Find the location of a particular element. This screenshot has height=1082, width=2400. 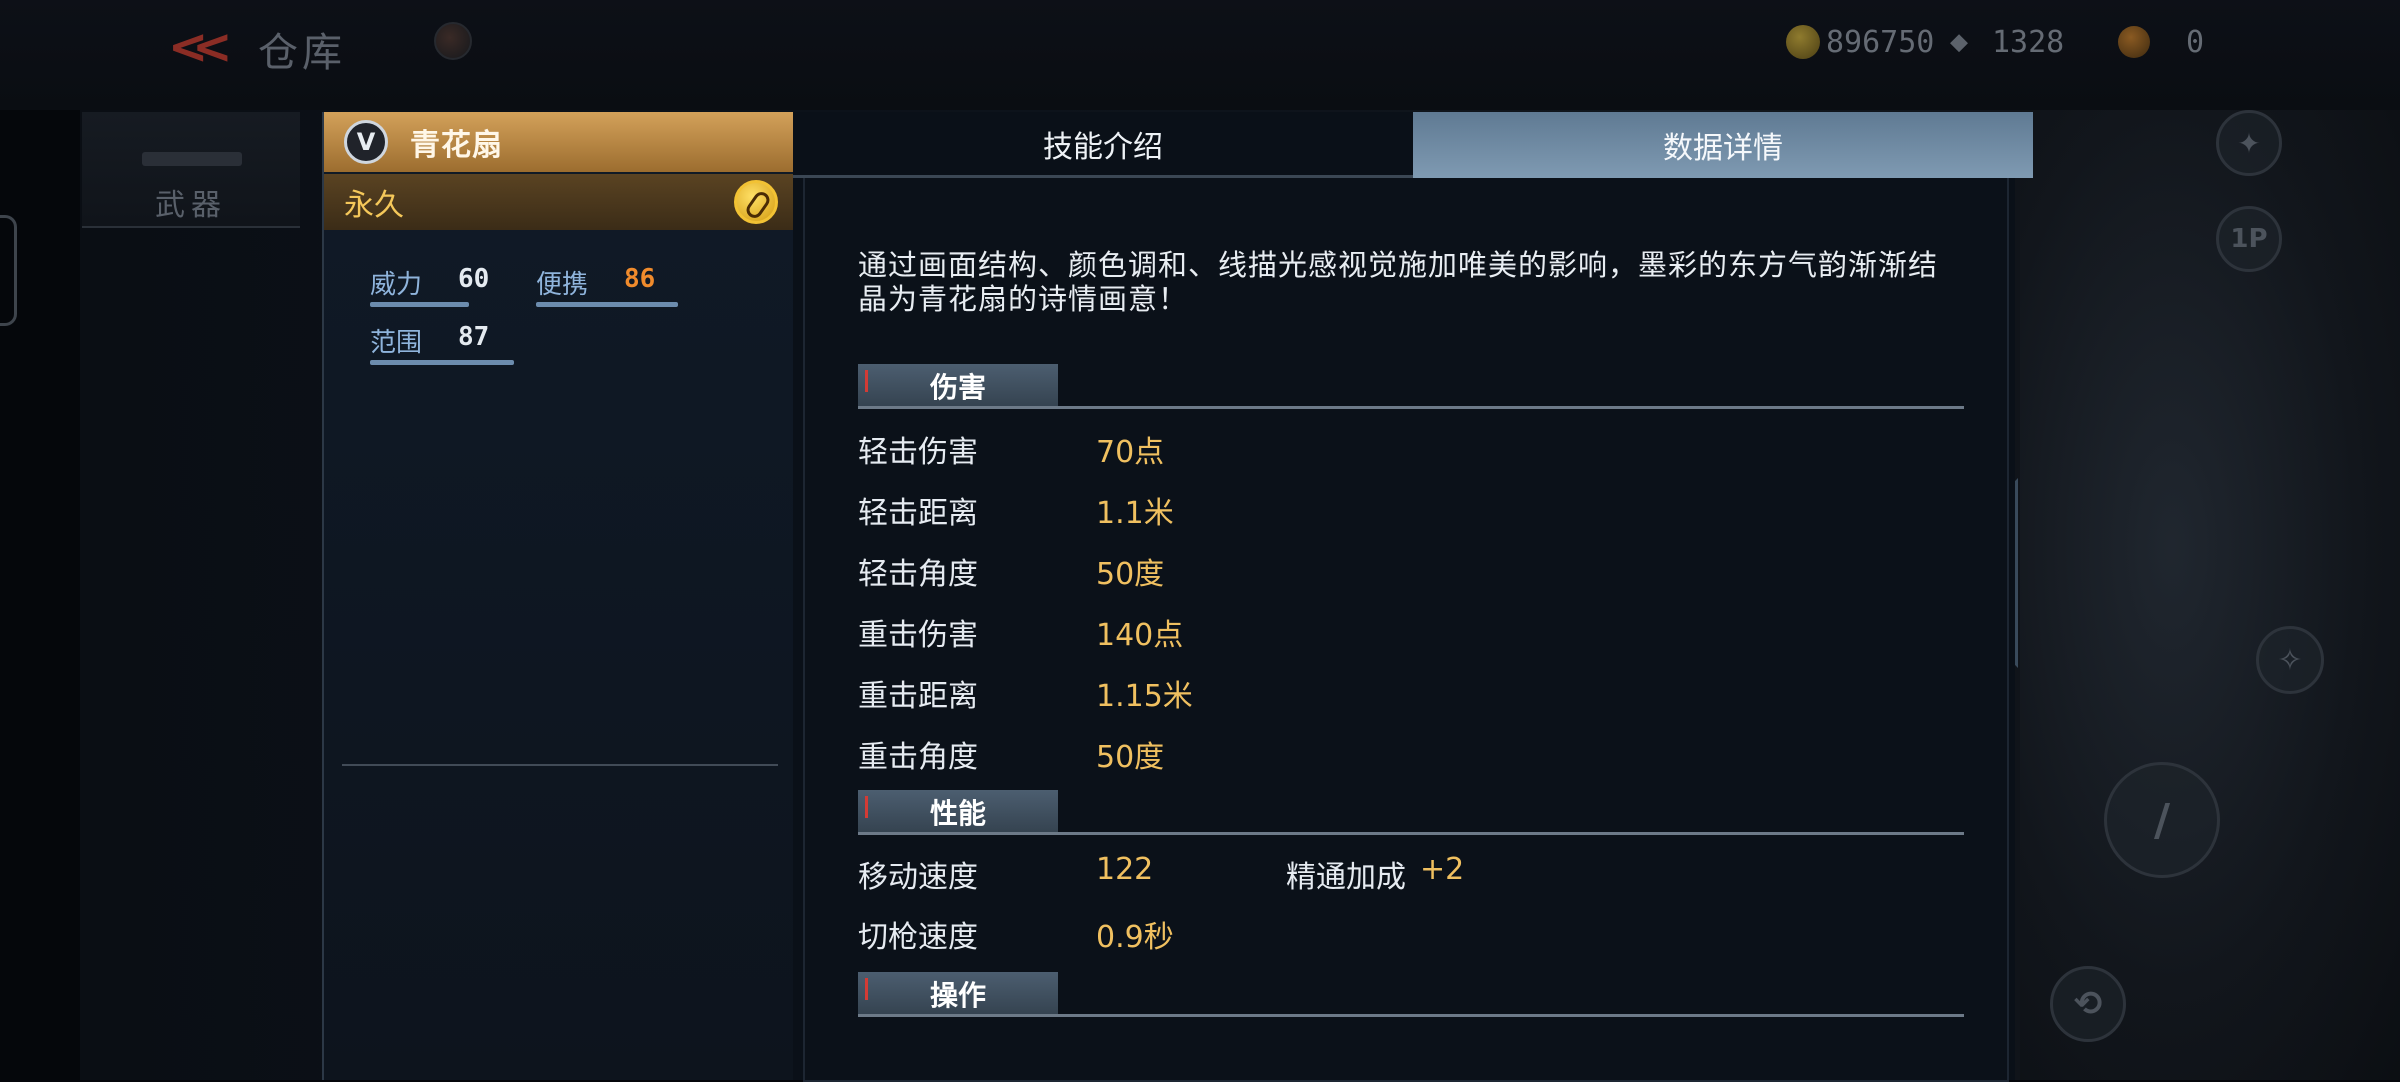

diamond-icon: ◆ is located at coordinates (1959, 41).